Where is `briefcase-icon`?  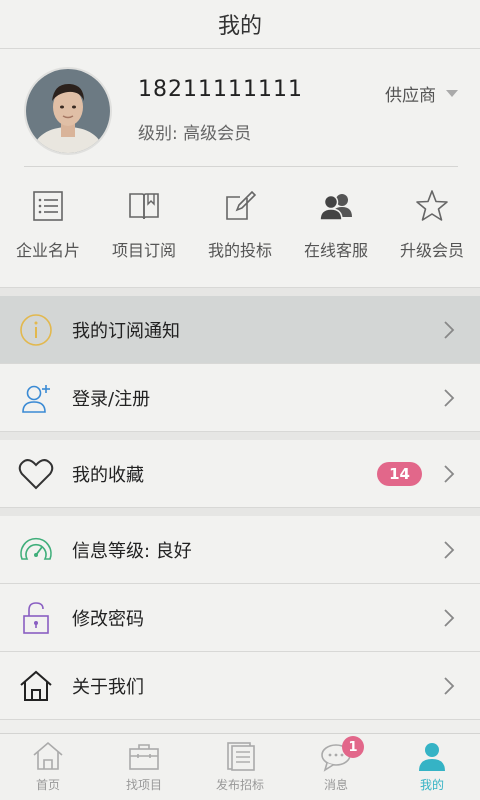
briefcase-icon is located at coordinates (144, 757).